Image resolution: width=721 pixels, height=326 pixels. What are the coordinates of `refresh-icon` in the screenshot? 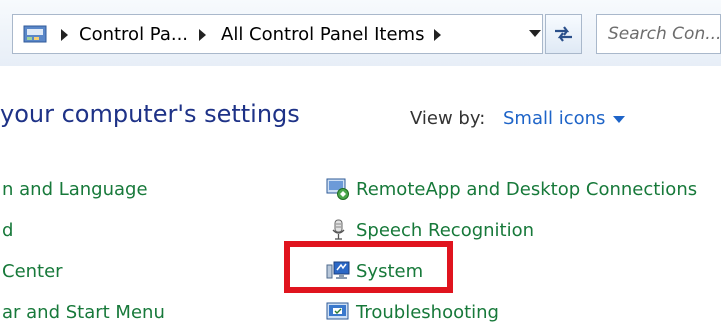 It's located at (563, 34).